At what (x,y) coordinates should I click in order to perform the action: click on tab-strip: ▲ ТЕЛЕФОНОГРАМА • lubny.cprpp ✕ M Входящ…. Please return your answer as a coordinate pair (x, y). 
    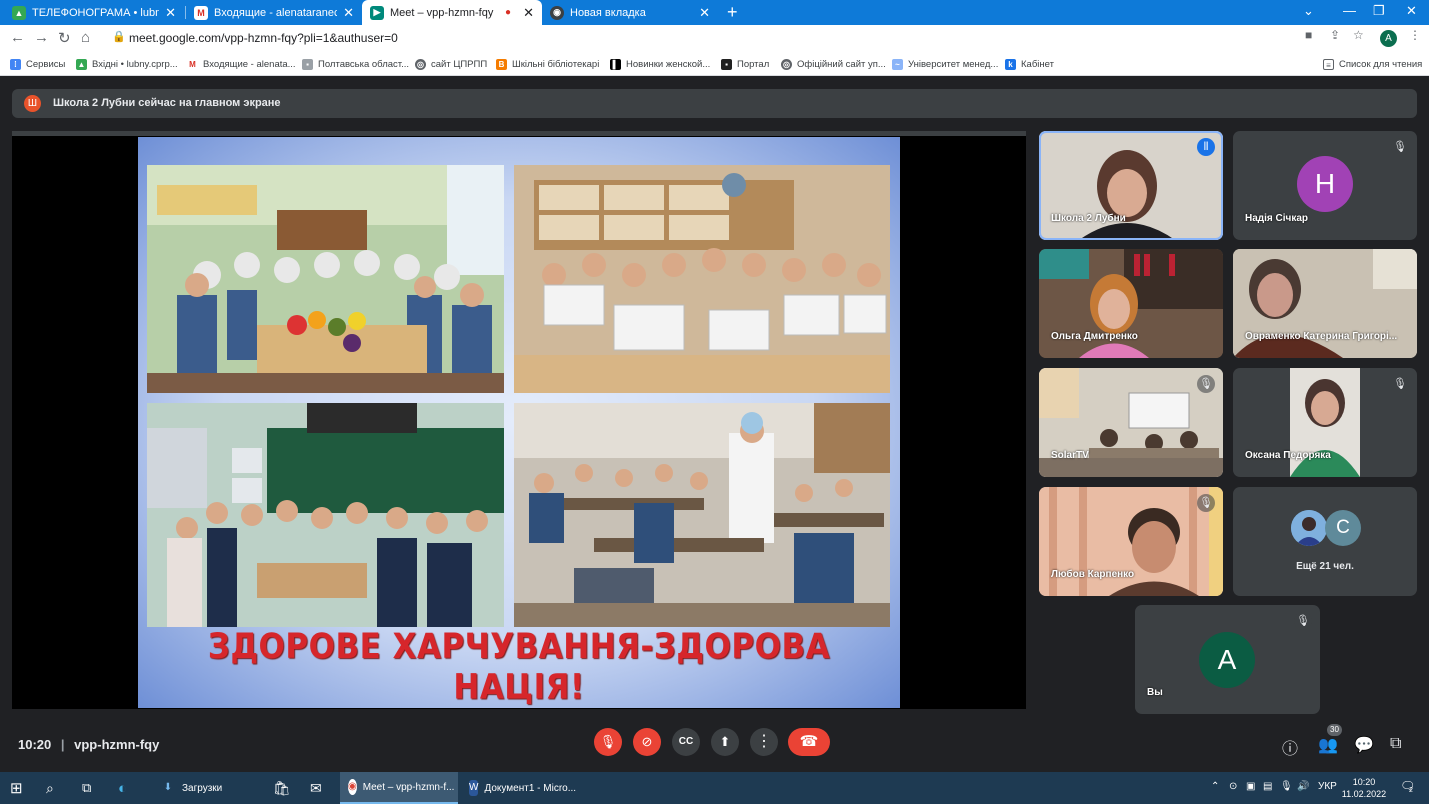
    Looking at the image, I should click on (714, 12).